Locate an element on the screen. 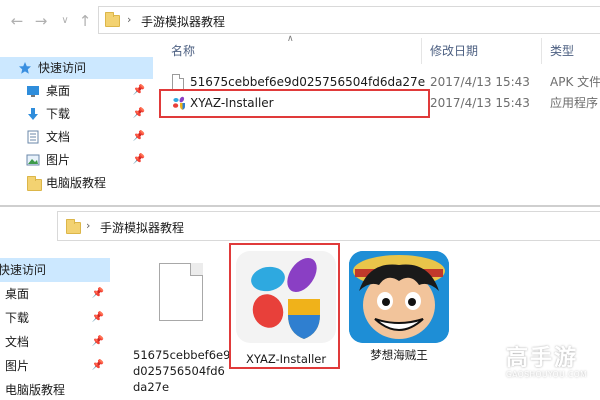 The width and height of the screenshot is (600, 400). column-header-type: 类型 is located at coordinates (562, 51).